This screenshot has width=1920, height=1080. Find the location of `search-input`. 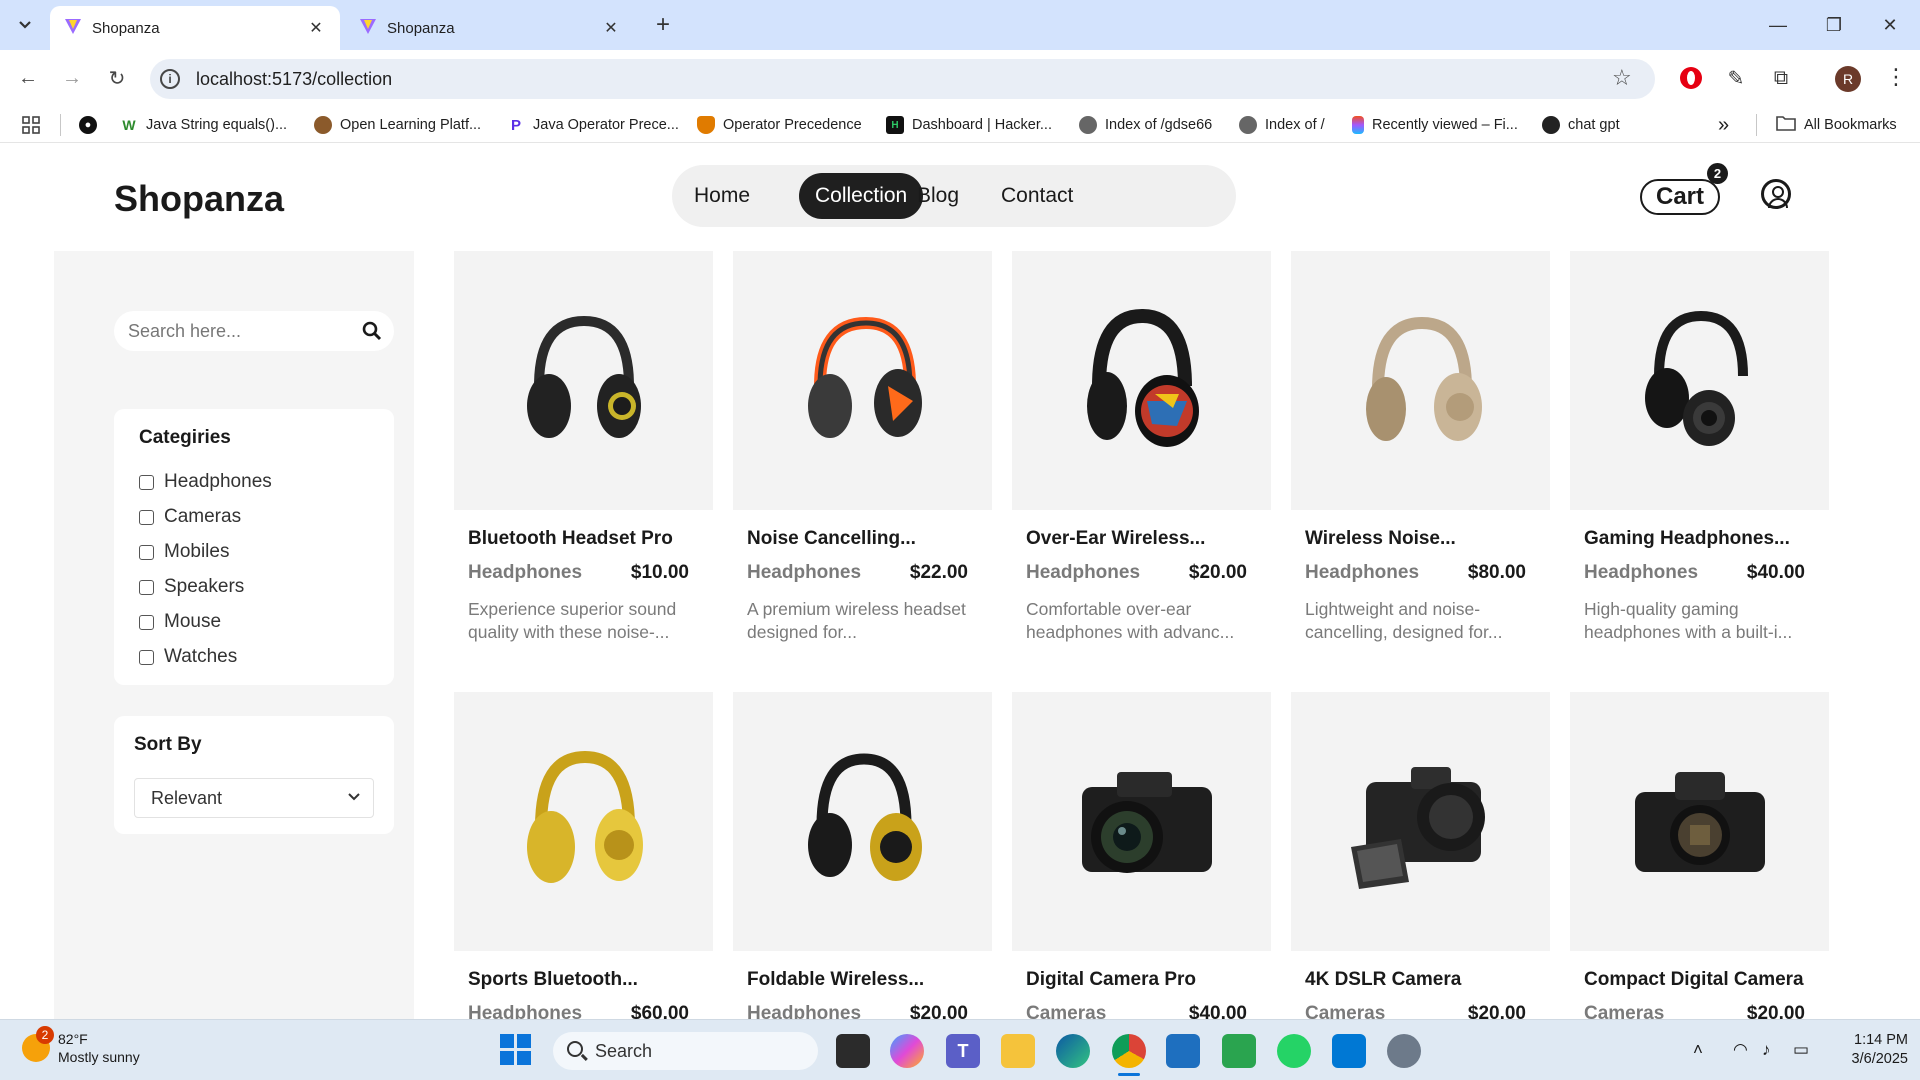

search-input is located at coordinates (238, 331).